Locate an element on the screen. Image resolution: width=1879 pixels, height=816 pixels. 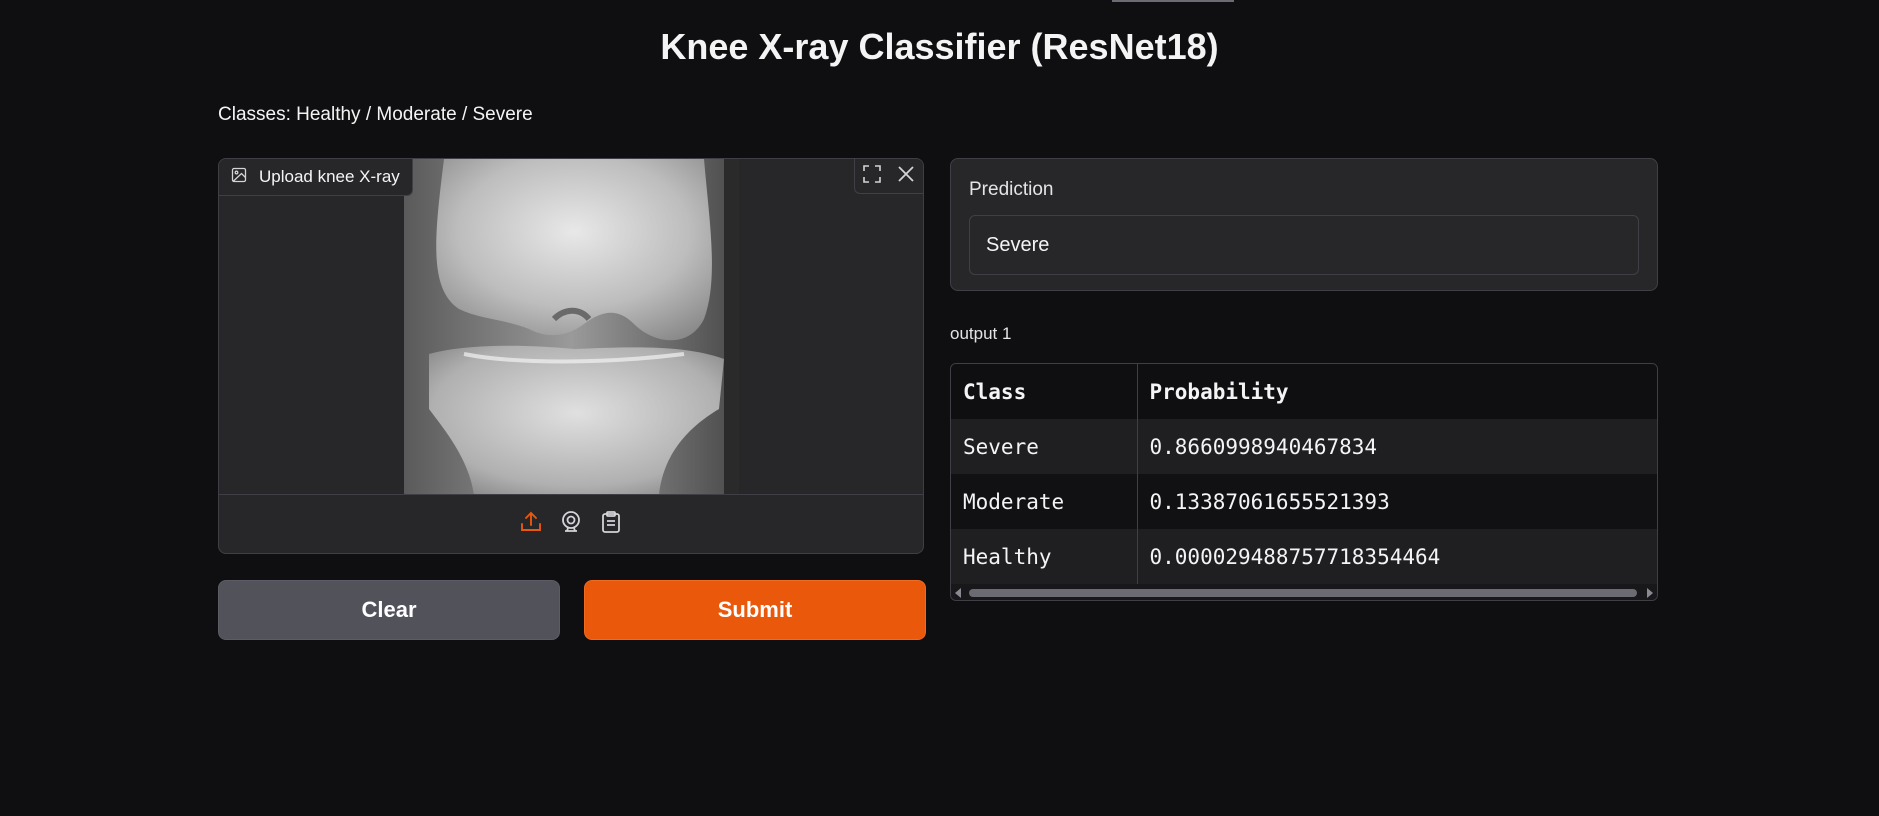
table-row: Moderate 0.13387061655521393 is located at coordinates (1304, 501).